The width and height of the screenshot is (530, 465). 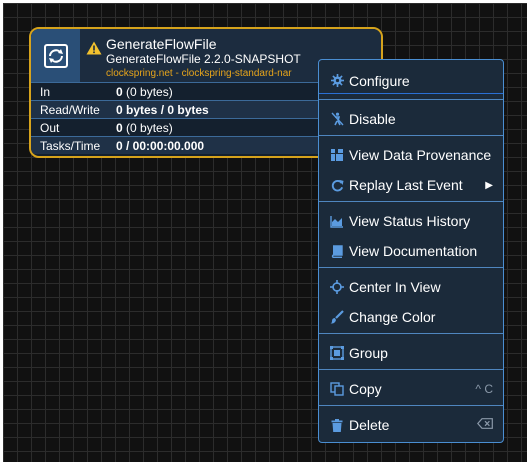 I want to click on menu-label-view-status-history: View Status History, so click(x=410, y=221).